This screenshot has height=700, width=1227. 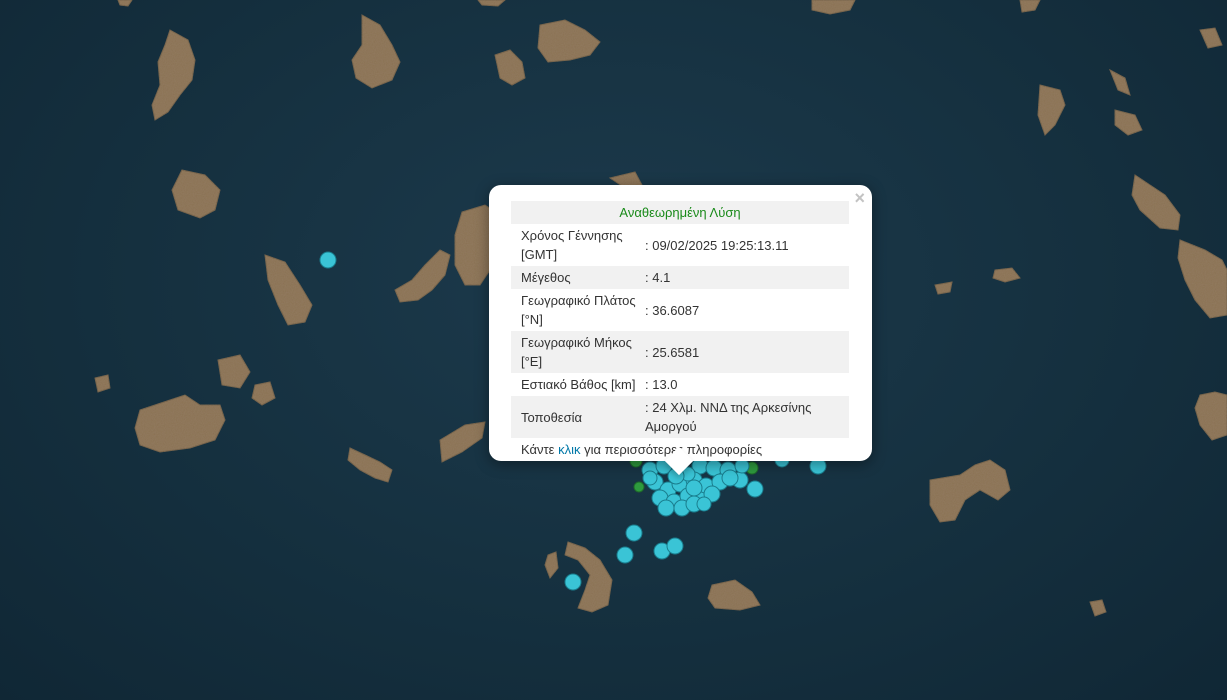 What do you see at coordinates (747, 352) in the screenshot?
I see `longitude-value: : 25.6581` at bounding box center [747, 352].